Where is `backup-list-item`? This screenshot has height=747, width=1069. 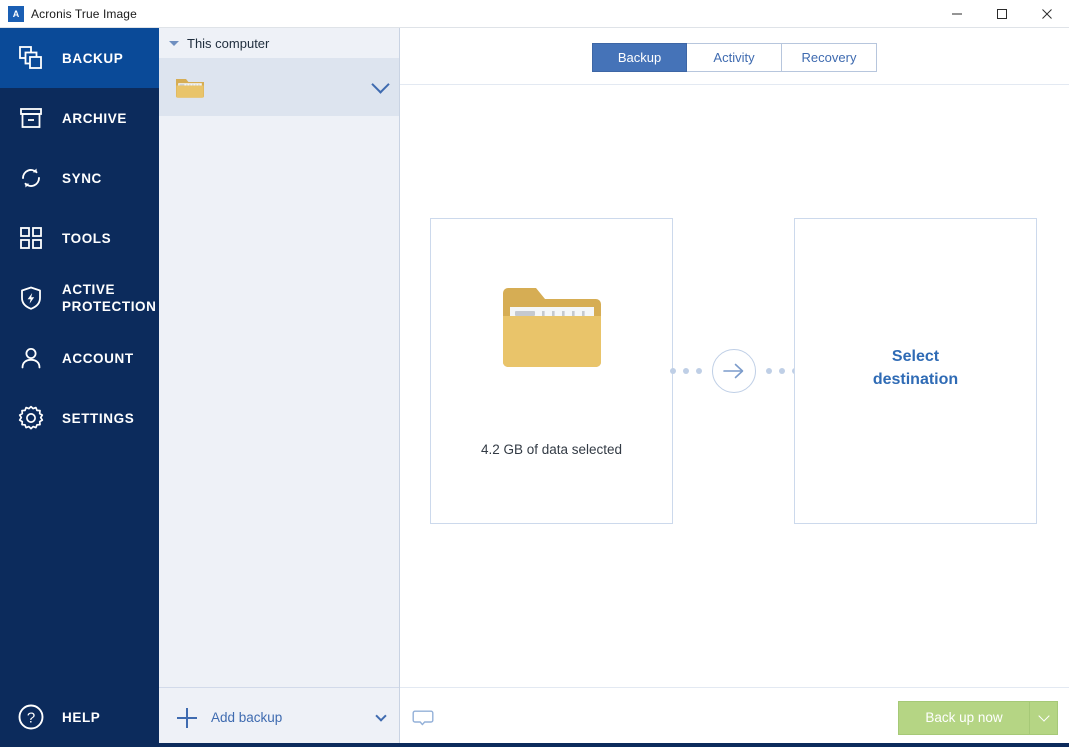 backup-list-item is located at coordinates (279, 87).